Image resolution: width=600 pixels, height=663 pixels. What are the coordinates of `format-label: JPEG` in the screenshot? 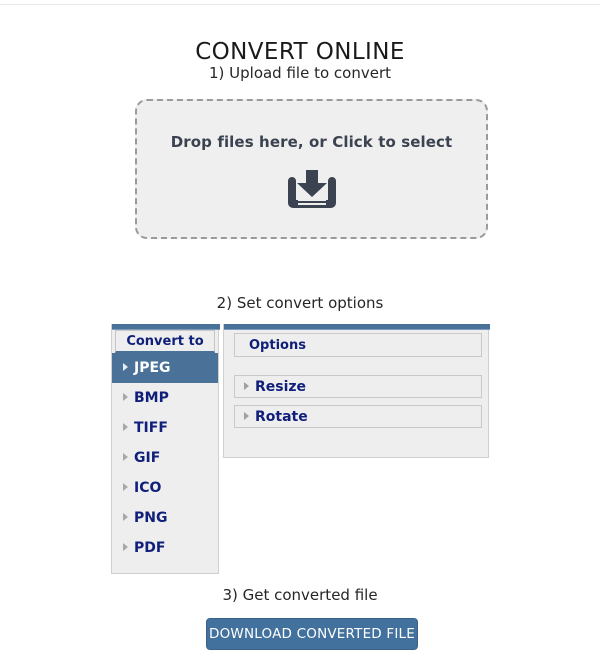 It's located at (152, 368).